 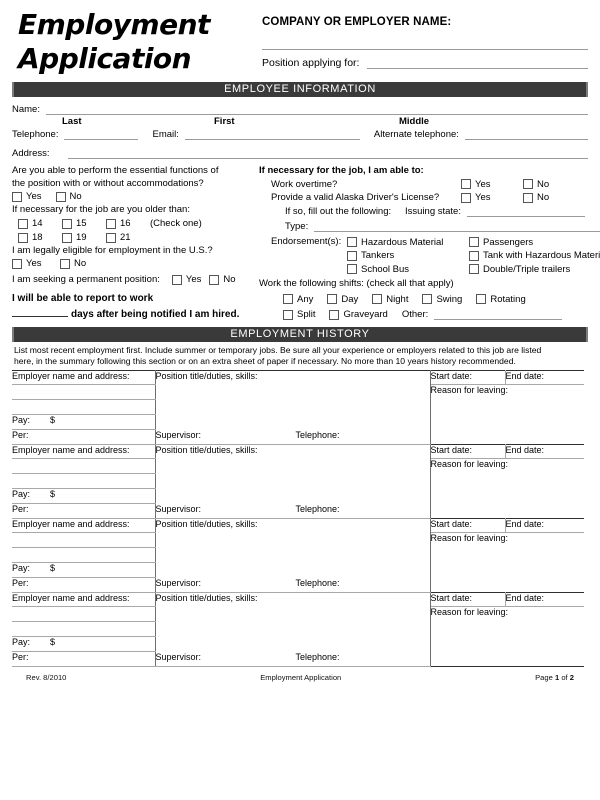 I want to click on license-type-input-line, so click(x=457, y=227).